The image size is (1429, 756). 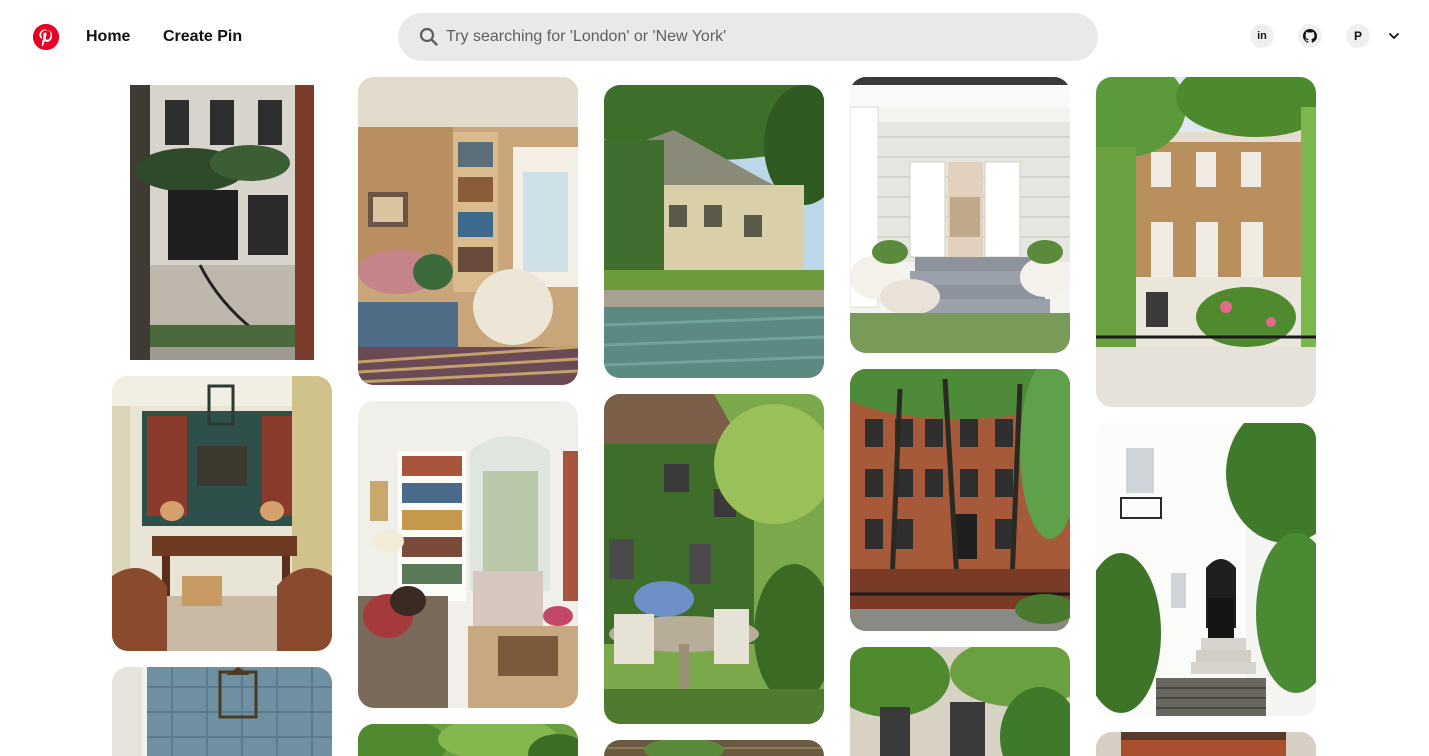 I want to click on pin-brick-london-townhouse, so click(x=1206, y=242).